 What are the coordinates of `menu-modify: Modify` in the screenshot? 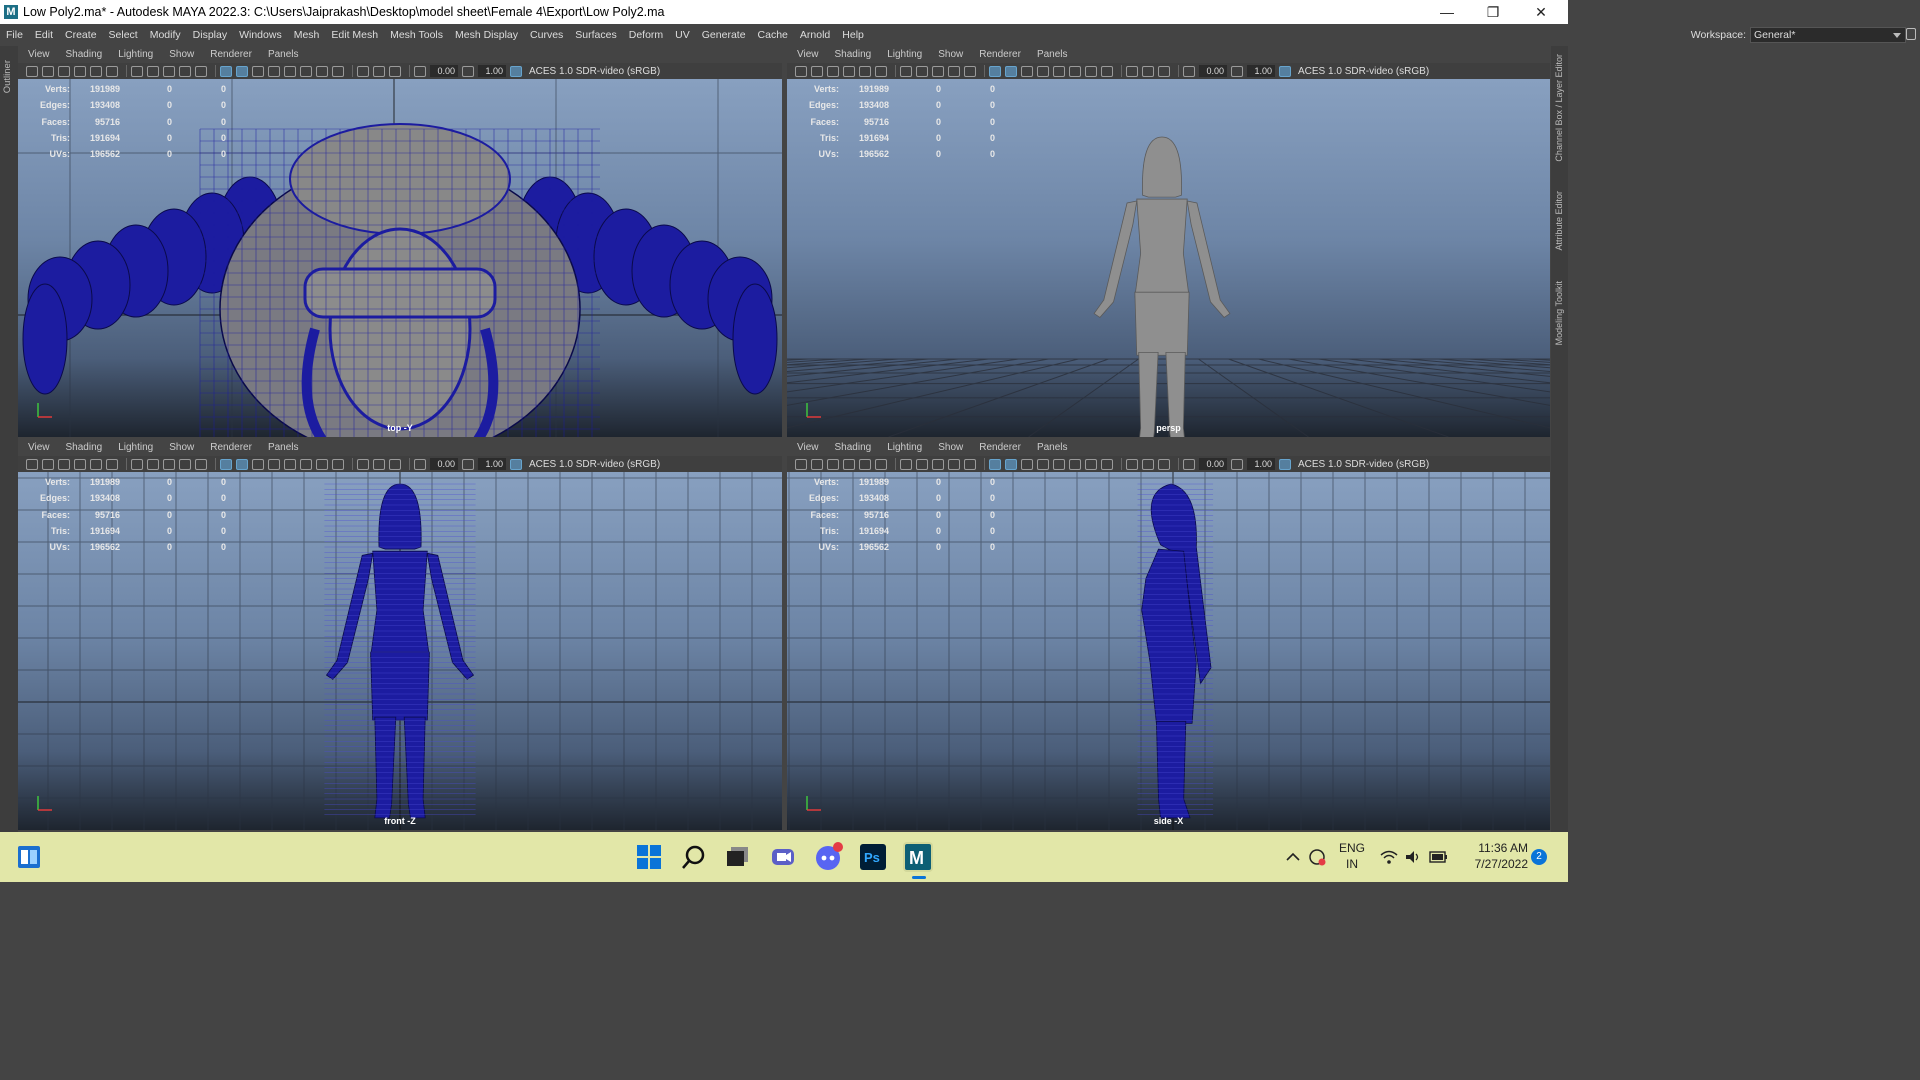 It's located at (165, 35).